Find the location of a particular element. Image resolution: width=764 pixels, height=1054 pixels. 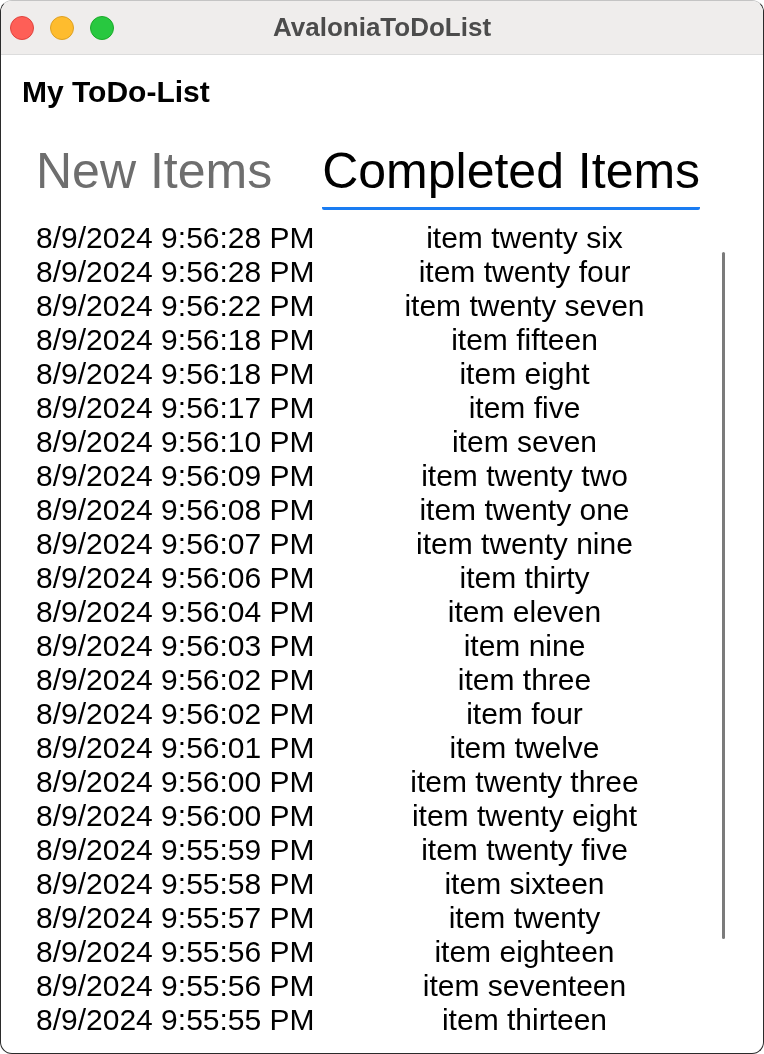

item-name: item twenty one is located at coordinates (524, 510).